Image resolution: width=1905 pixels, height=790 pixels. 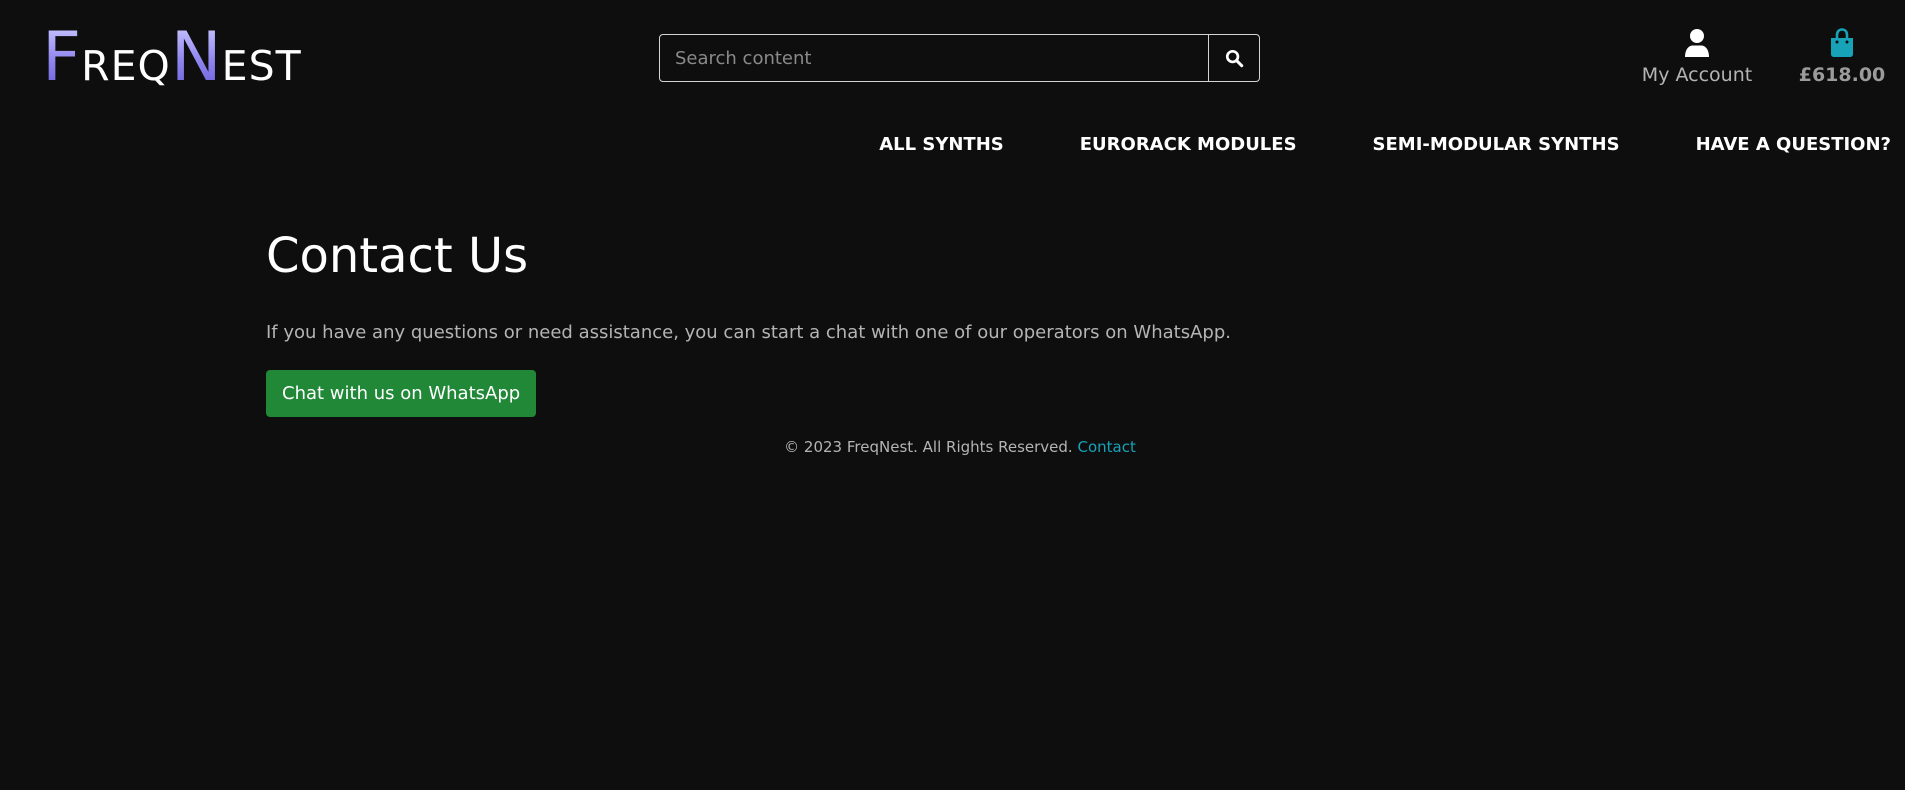 What do you see at coordinates (934, 58) in the screenshot?
I see `search-input` at bounding box center [934, 58].